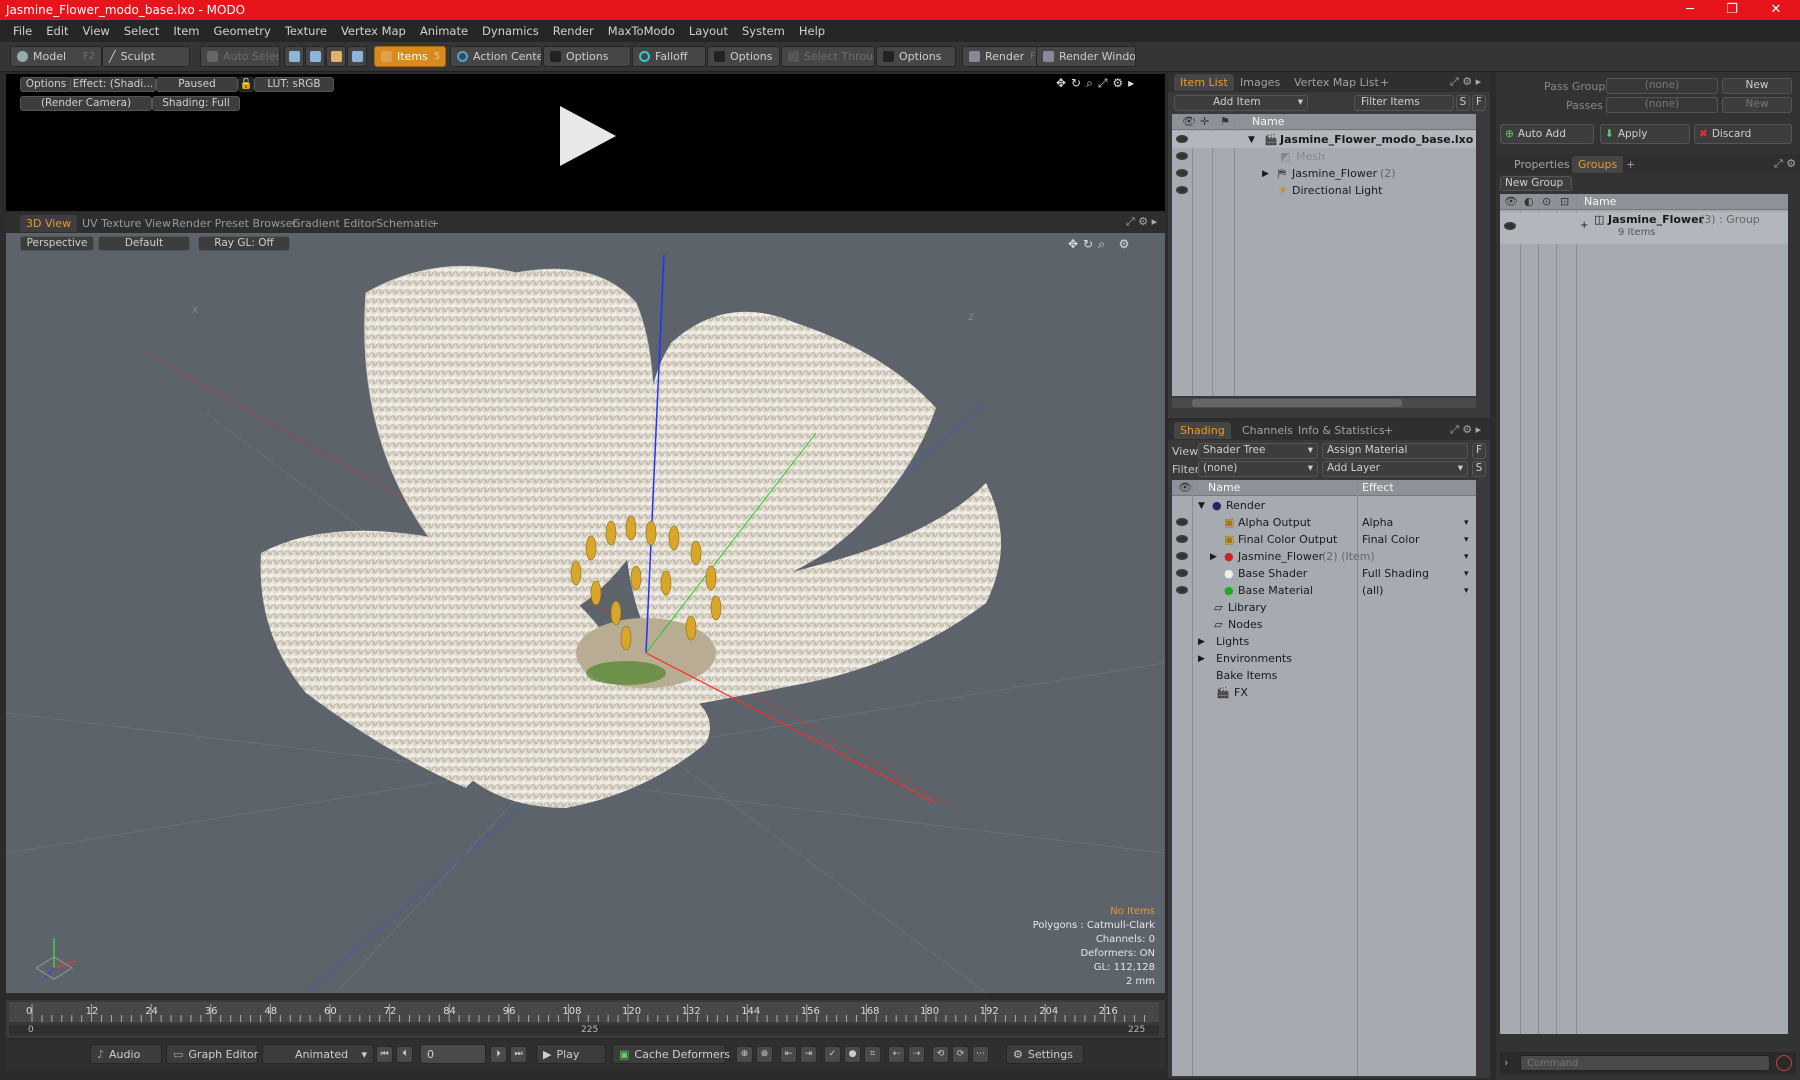 Image resolution: width=1800 pixels, height=1080 pixels. What do you see at coordinates (812, 31) in the screenshot?
I see `menu-help: Help` at bounding box center [812, 31].